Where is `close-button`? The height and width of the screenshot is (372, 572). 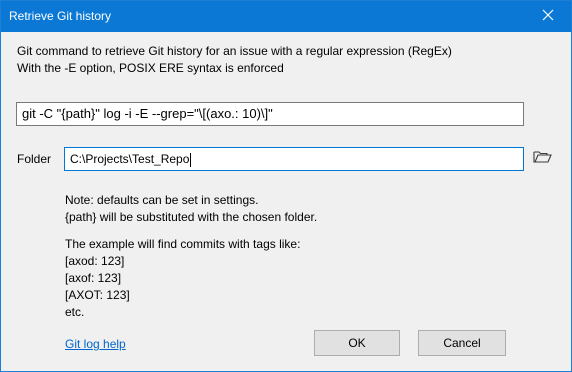 close-button is located at coordinates (548, 16).